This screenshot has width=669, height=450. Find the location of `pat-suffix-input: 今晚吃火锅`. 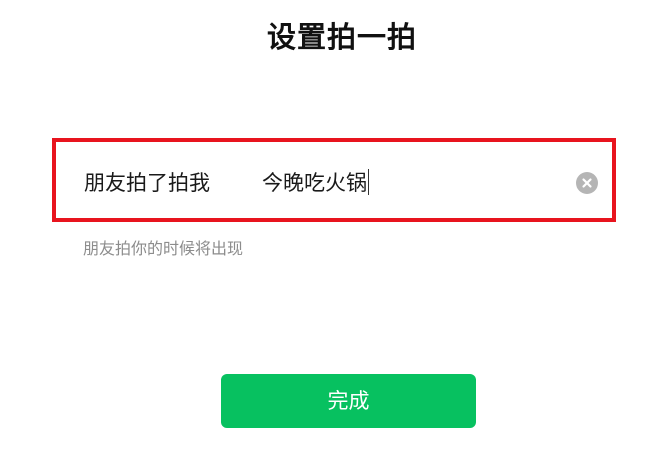

pat-suffix-input: 今晚吃火锅 is located at coordinates (315, 182).